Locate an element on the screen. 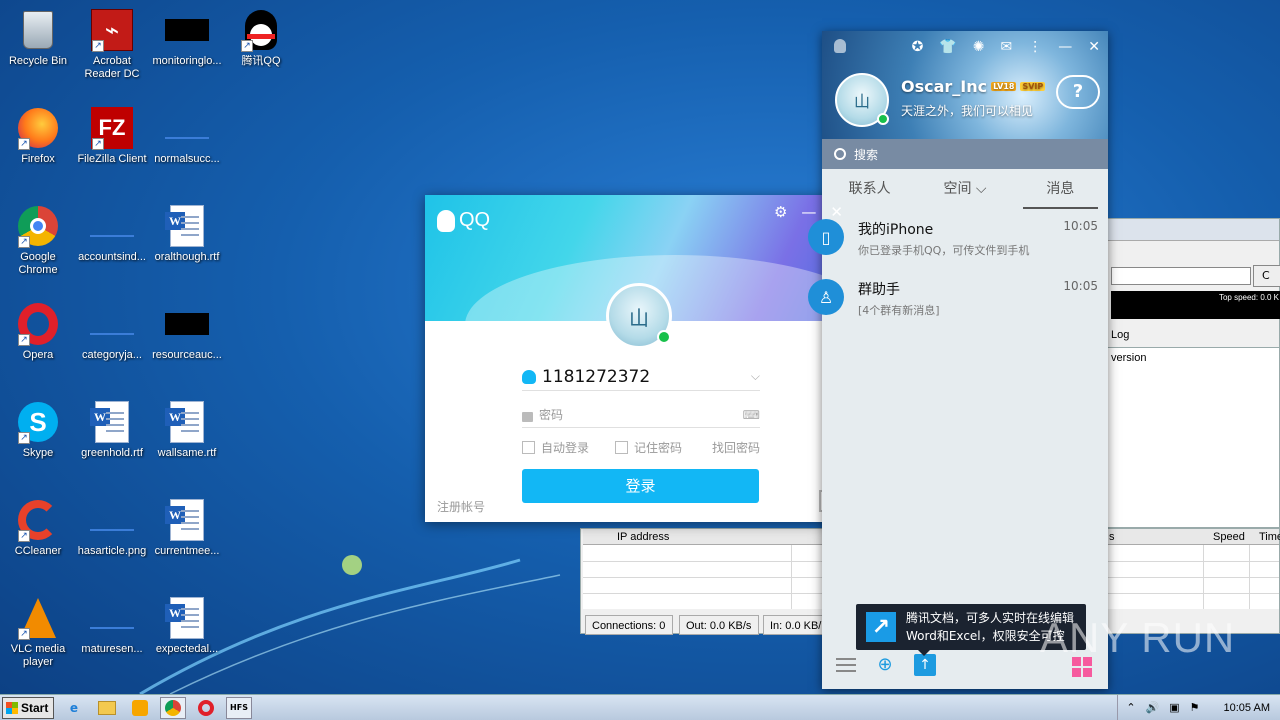 The image size is (1280, 720). desktop-icon-tencent-qq: ↗ 腾讯QQ is located at coordinates (261, 38).